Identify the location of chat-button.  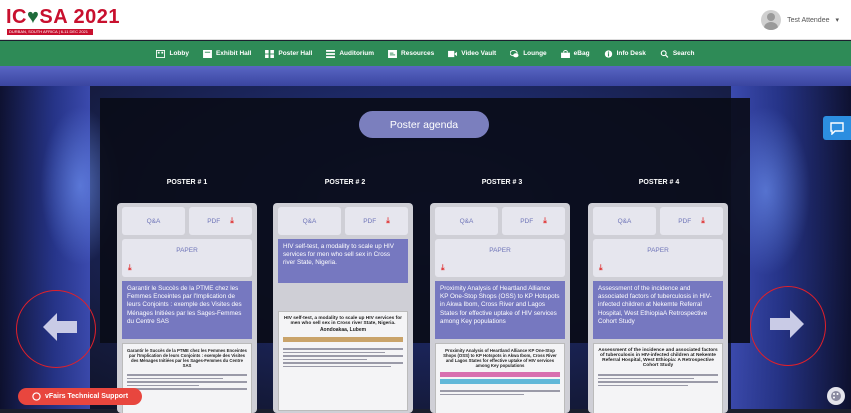
(837, 128).